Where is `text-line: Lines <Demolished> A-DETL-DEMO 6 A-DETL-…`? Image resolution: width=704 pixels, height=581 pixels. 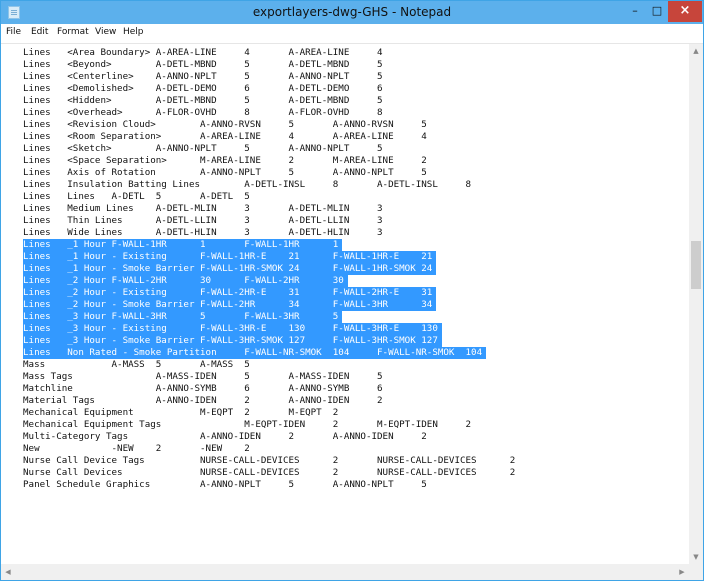
text-line: Lines <Demolished> A-DETL-DEMO 6 A-DETL-… is located at coordinates (192, 89).